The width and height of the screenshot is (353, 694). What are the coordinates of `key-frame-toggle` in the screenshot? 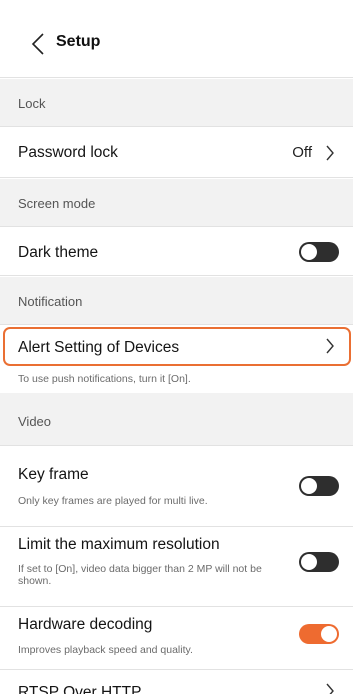 It's located at (319, 486).